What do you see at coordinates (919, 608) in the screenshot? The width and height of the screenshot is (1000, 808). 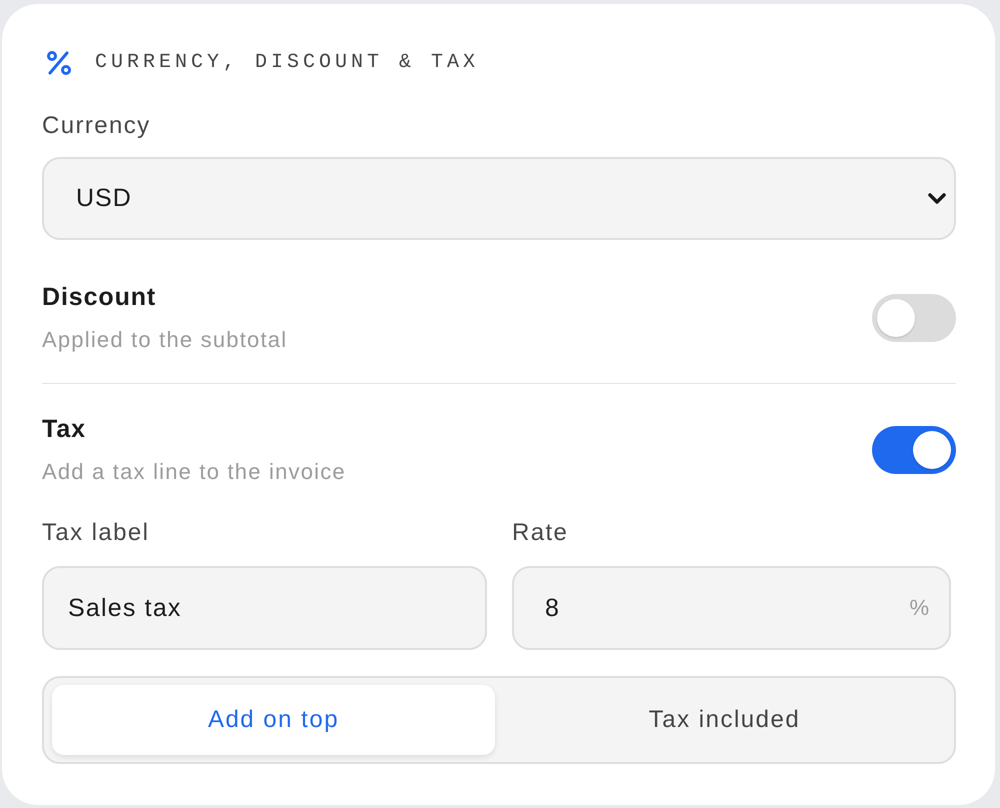 I see `unit-suffix: %` at bounding box center [919, 608].